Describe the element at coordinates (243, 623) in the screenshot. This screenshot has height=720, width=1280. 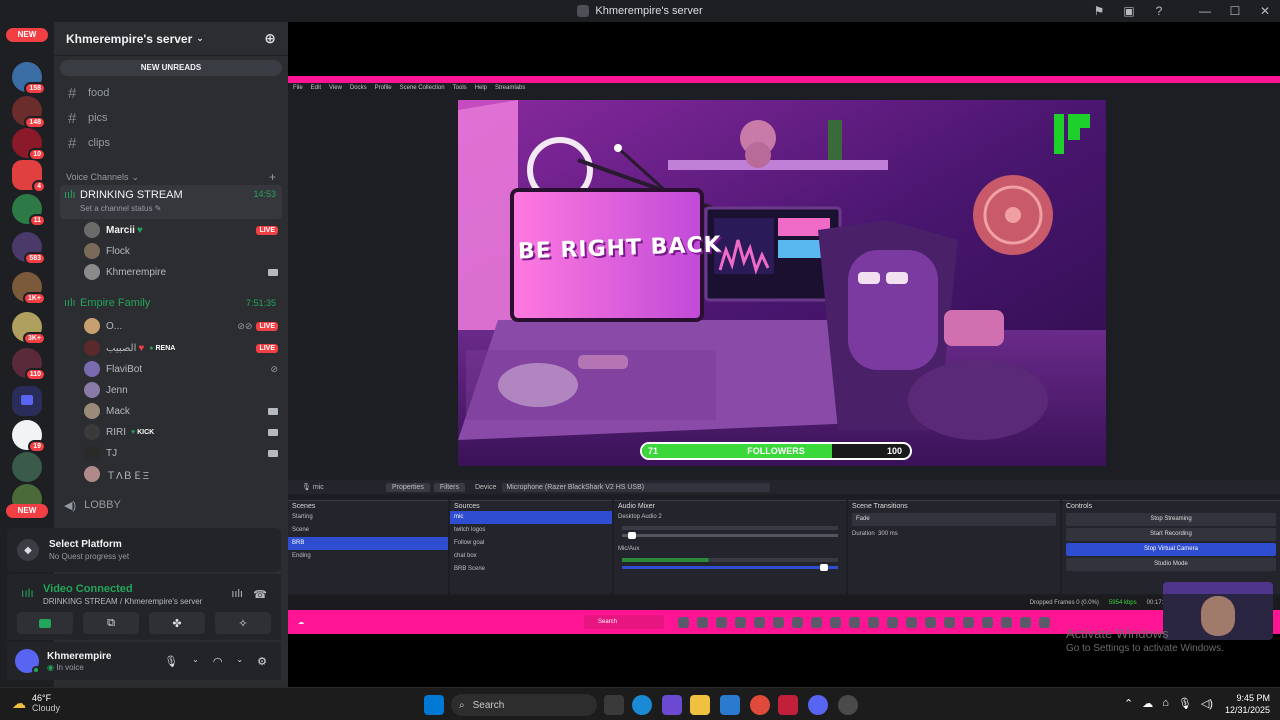
I see `soundboard-button: ✧` at that location.